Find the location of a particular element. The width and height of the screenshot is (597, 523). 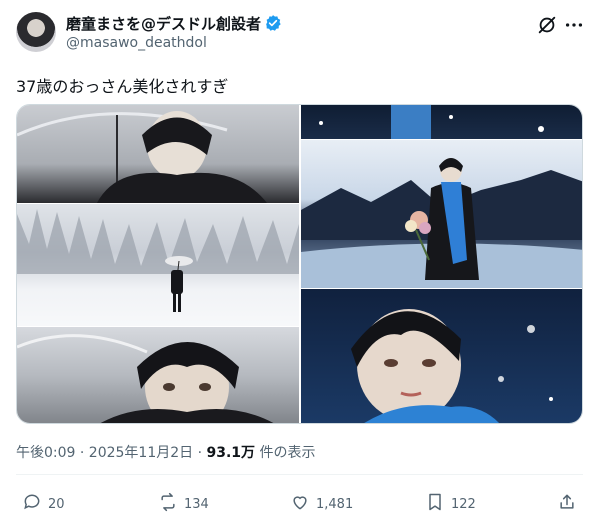

repost-button: 134 is located at coordinates (183, 504).